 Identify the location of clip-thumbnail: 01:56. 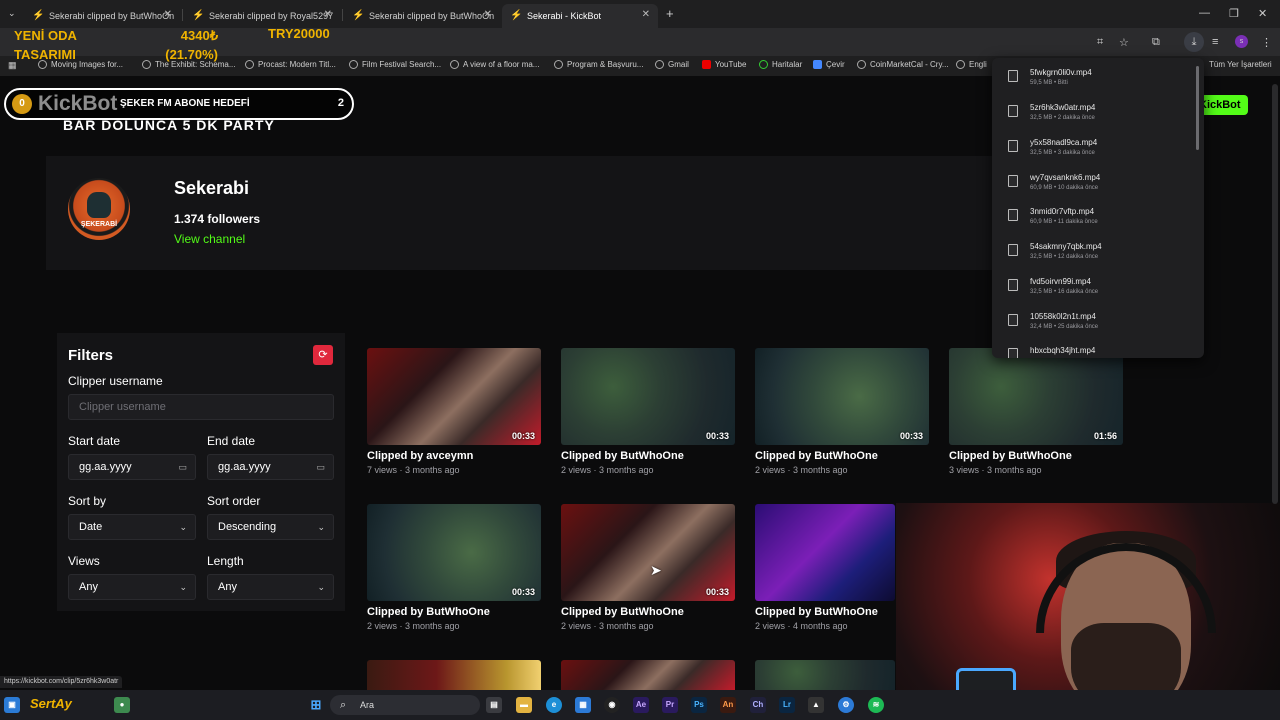
(1036, 396).